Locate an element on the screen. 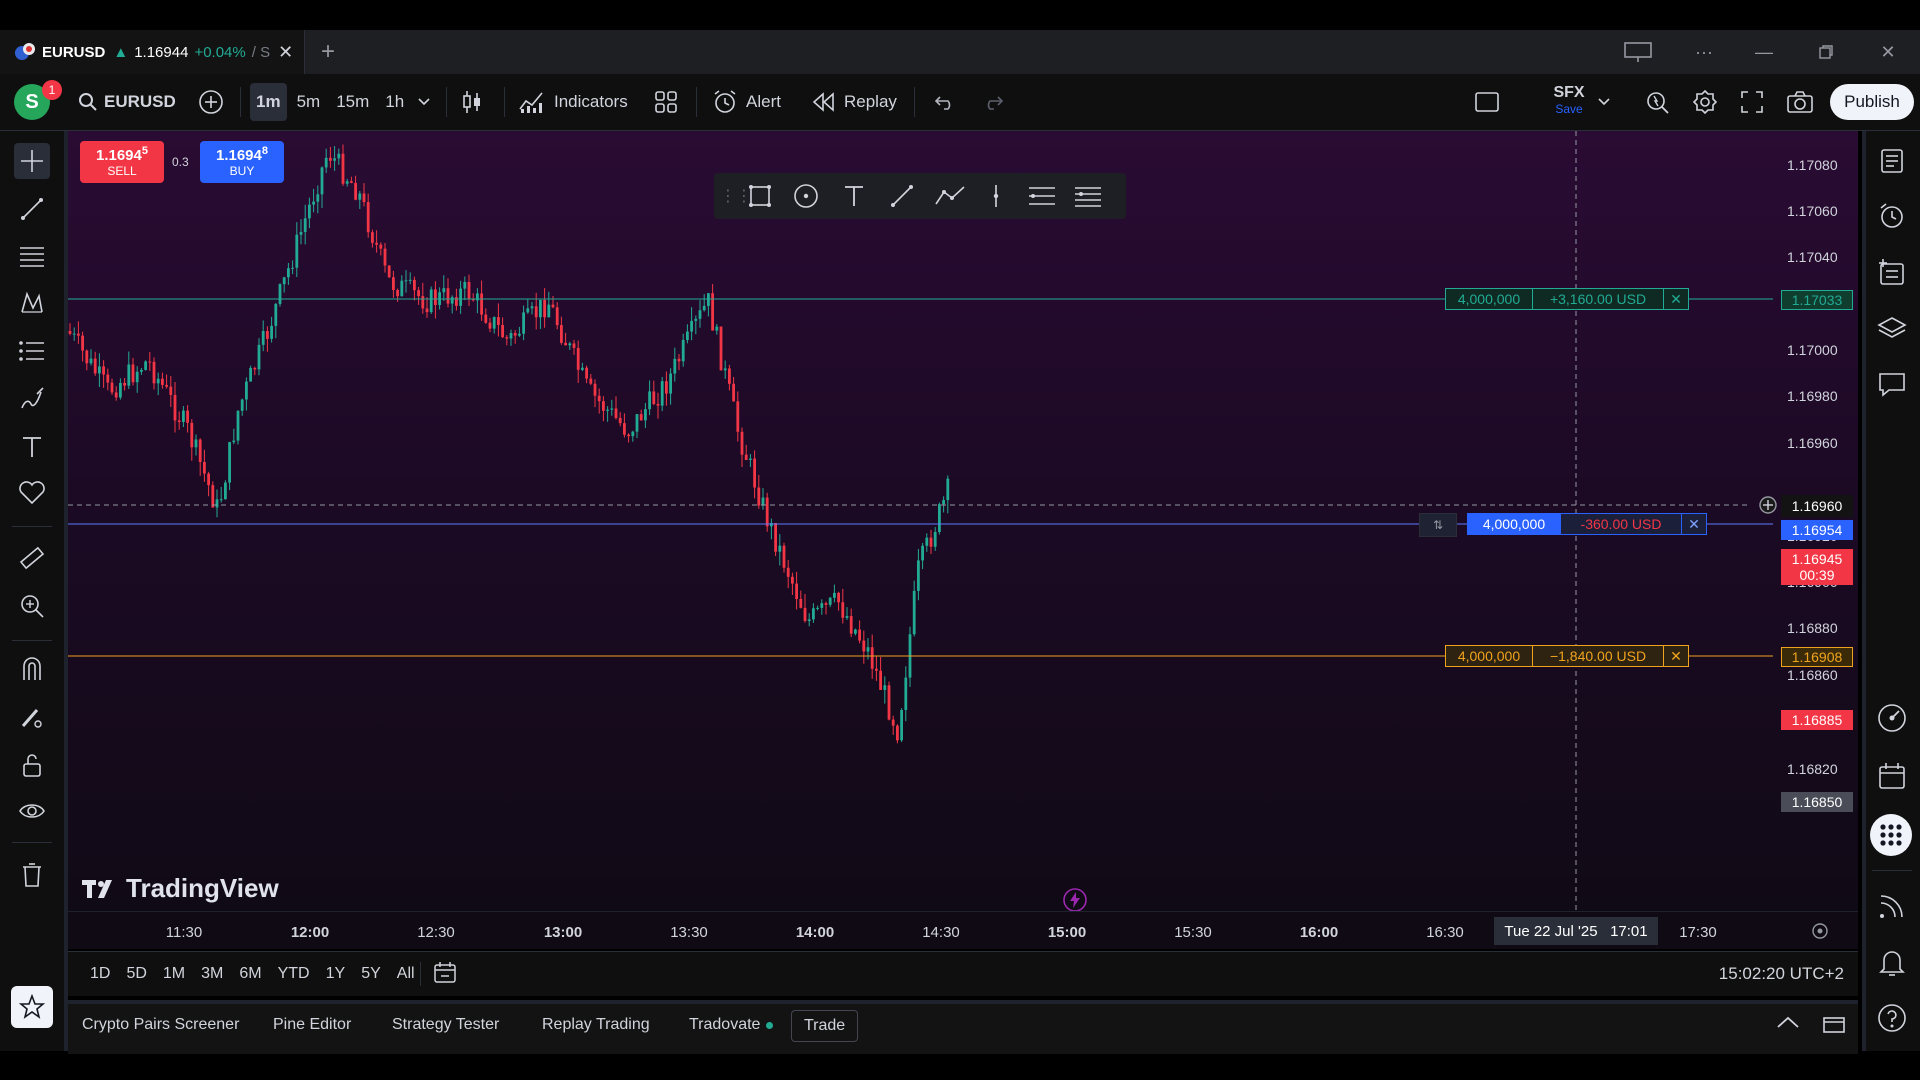  parallel-channel-tool-icon is located at coordinates (1042, 196).